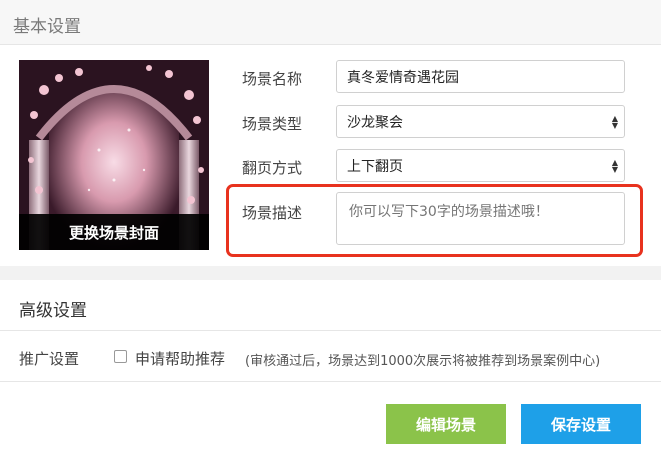  I want to click on flip-mode-label: 翻页方式, so click(272, 168).